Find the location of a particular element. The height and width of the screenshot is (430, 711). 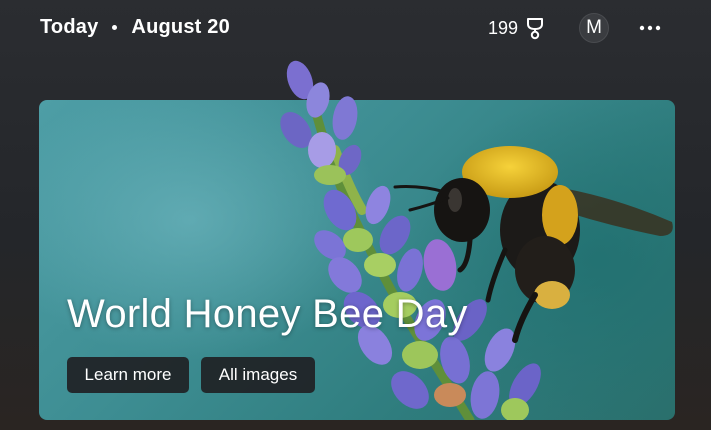

hero-title: World Honey Bee Day is located at coordinates (267, 314).